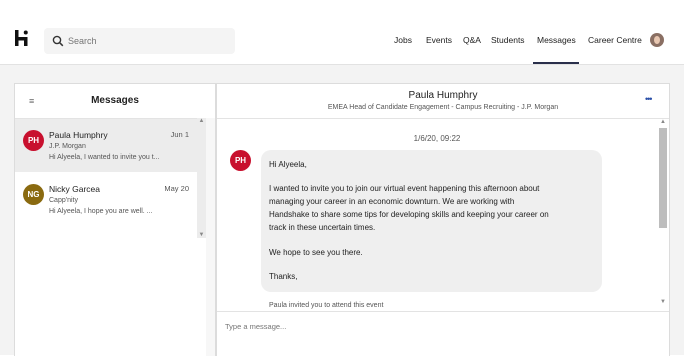 The width and height of the screenshot is (684, 357). I want to click on conversation-scrollbar: ▲ ▼, so click(663, 214).